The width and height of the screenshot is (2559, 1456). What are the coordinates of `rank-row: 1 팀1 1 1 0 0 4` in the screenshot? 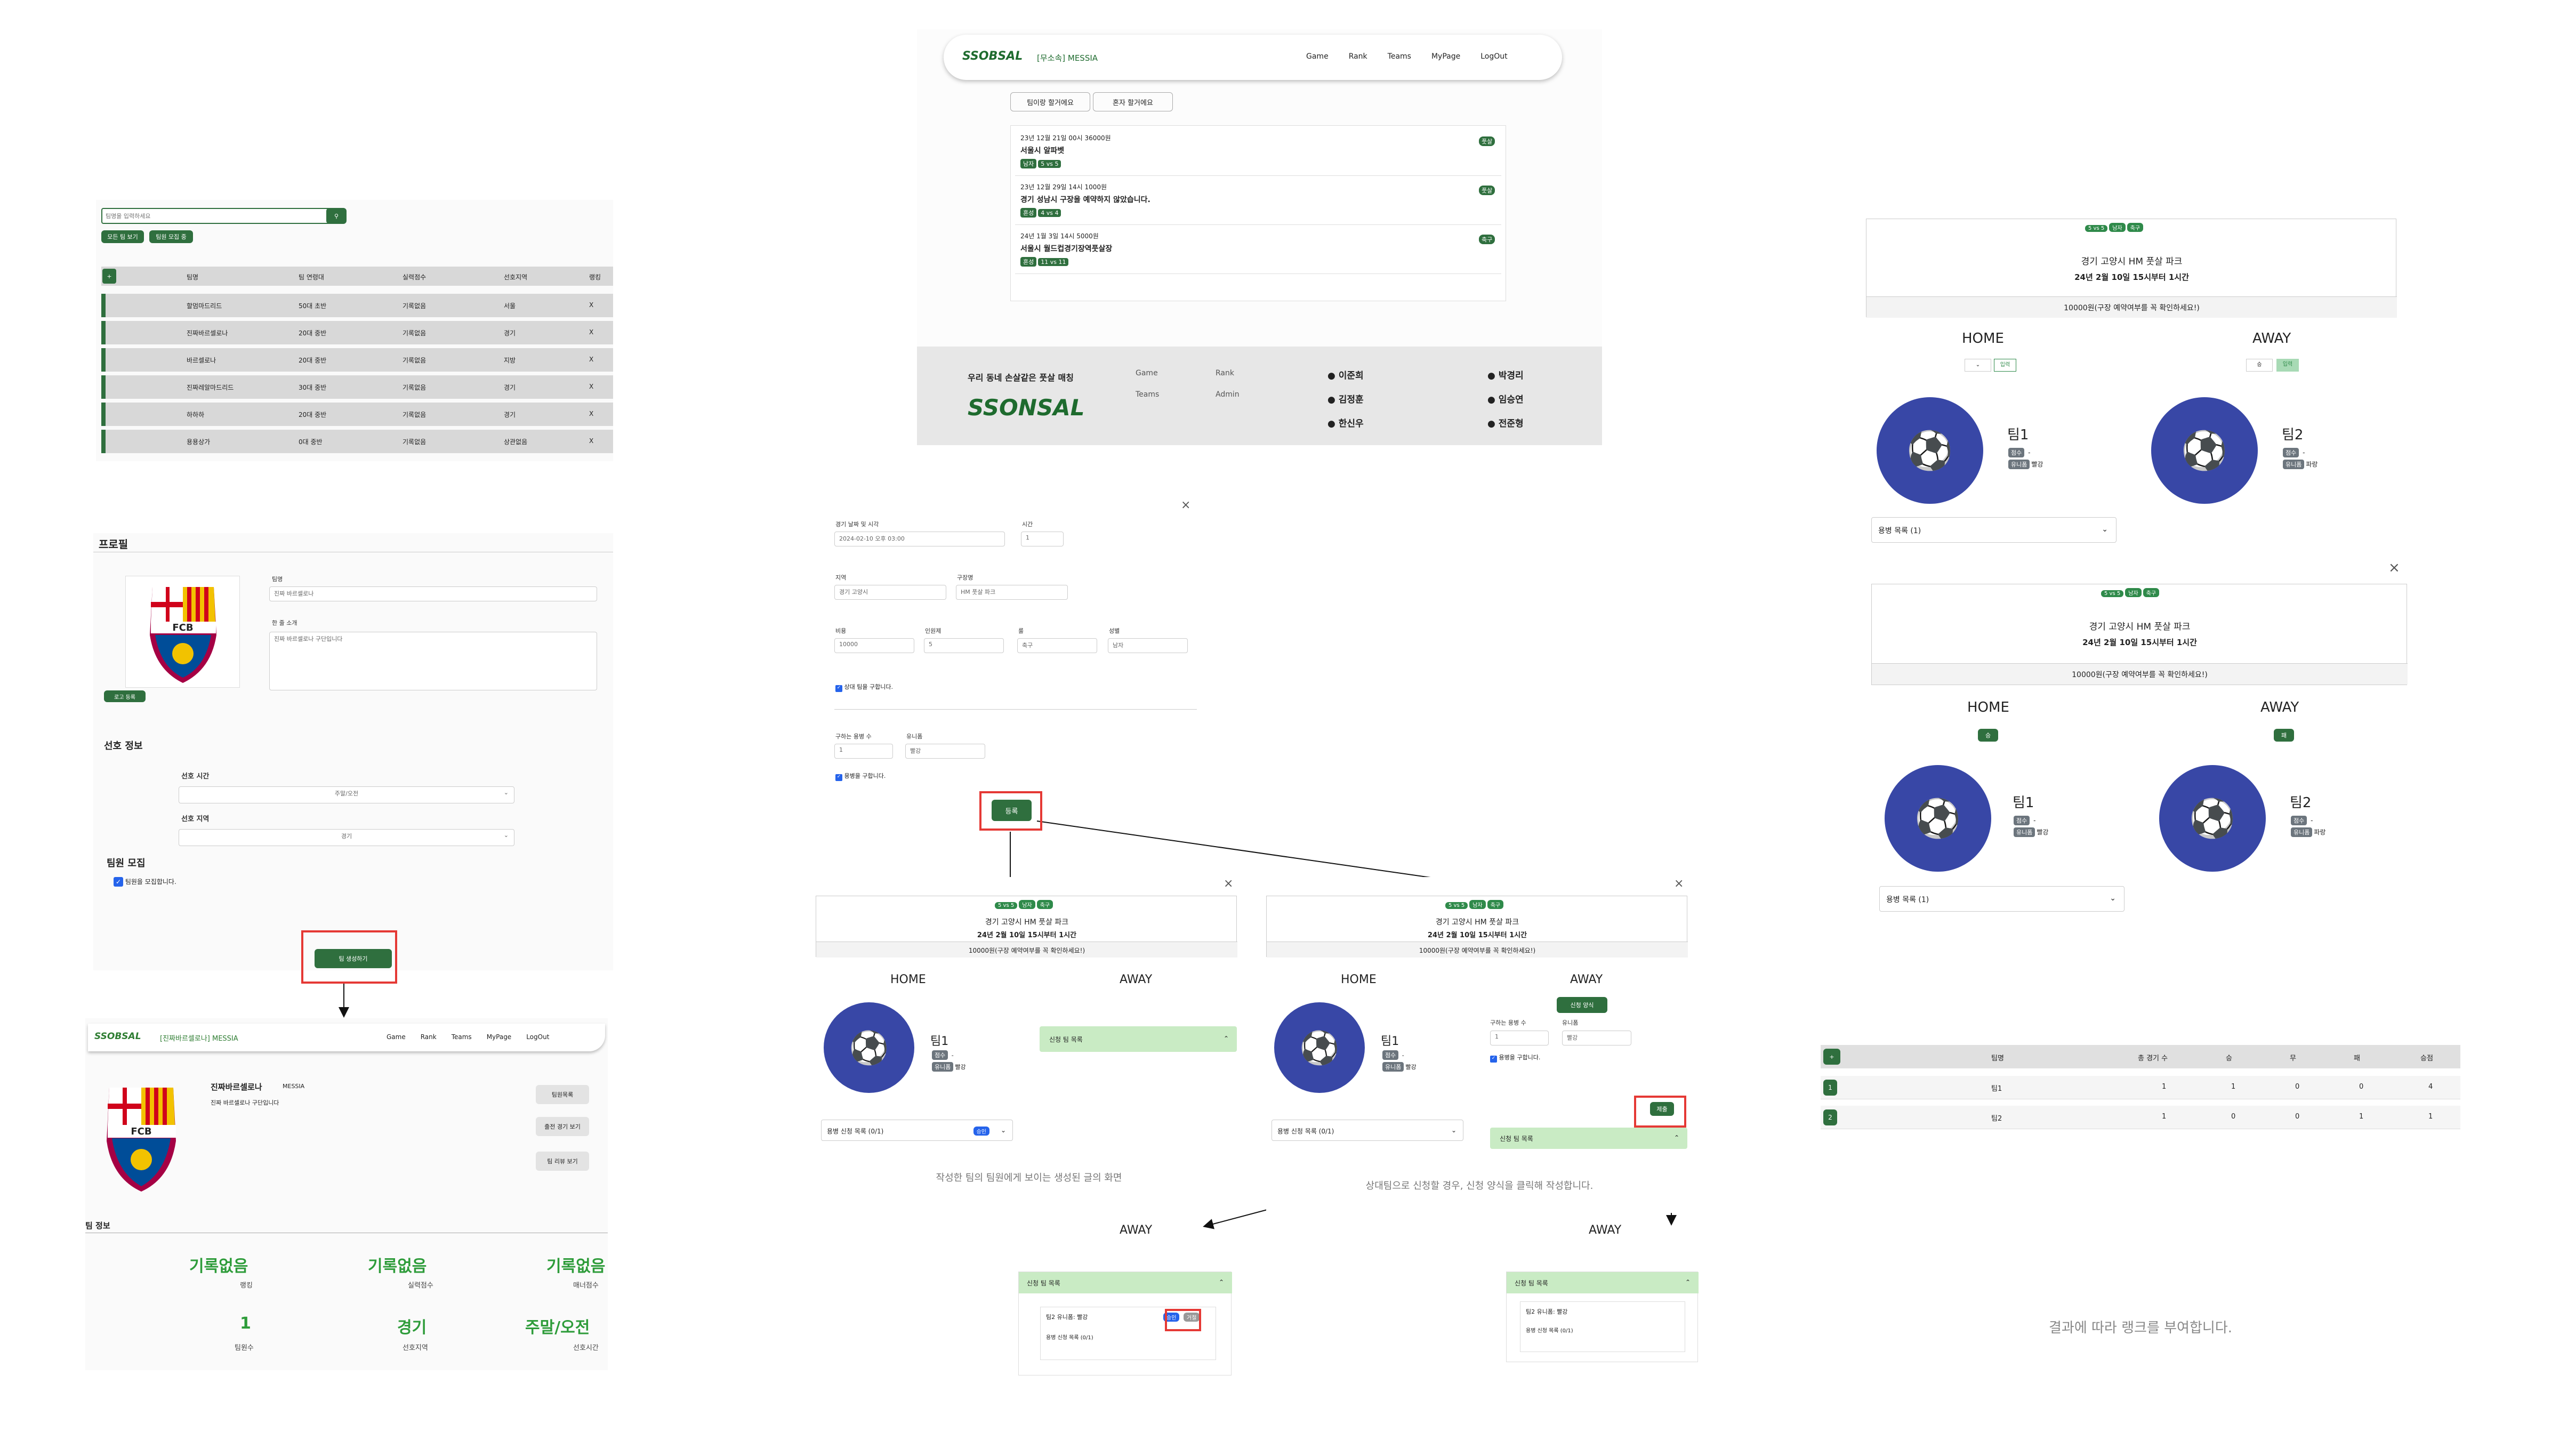 It's located at (2140, 1087).